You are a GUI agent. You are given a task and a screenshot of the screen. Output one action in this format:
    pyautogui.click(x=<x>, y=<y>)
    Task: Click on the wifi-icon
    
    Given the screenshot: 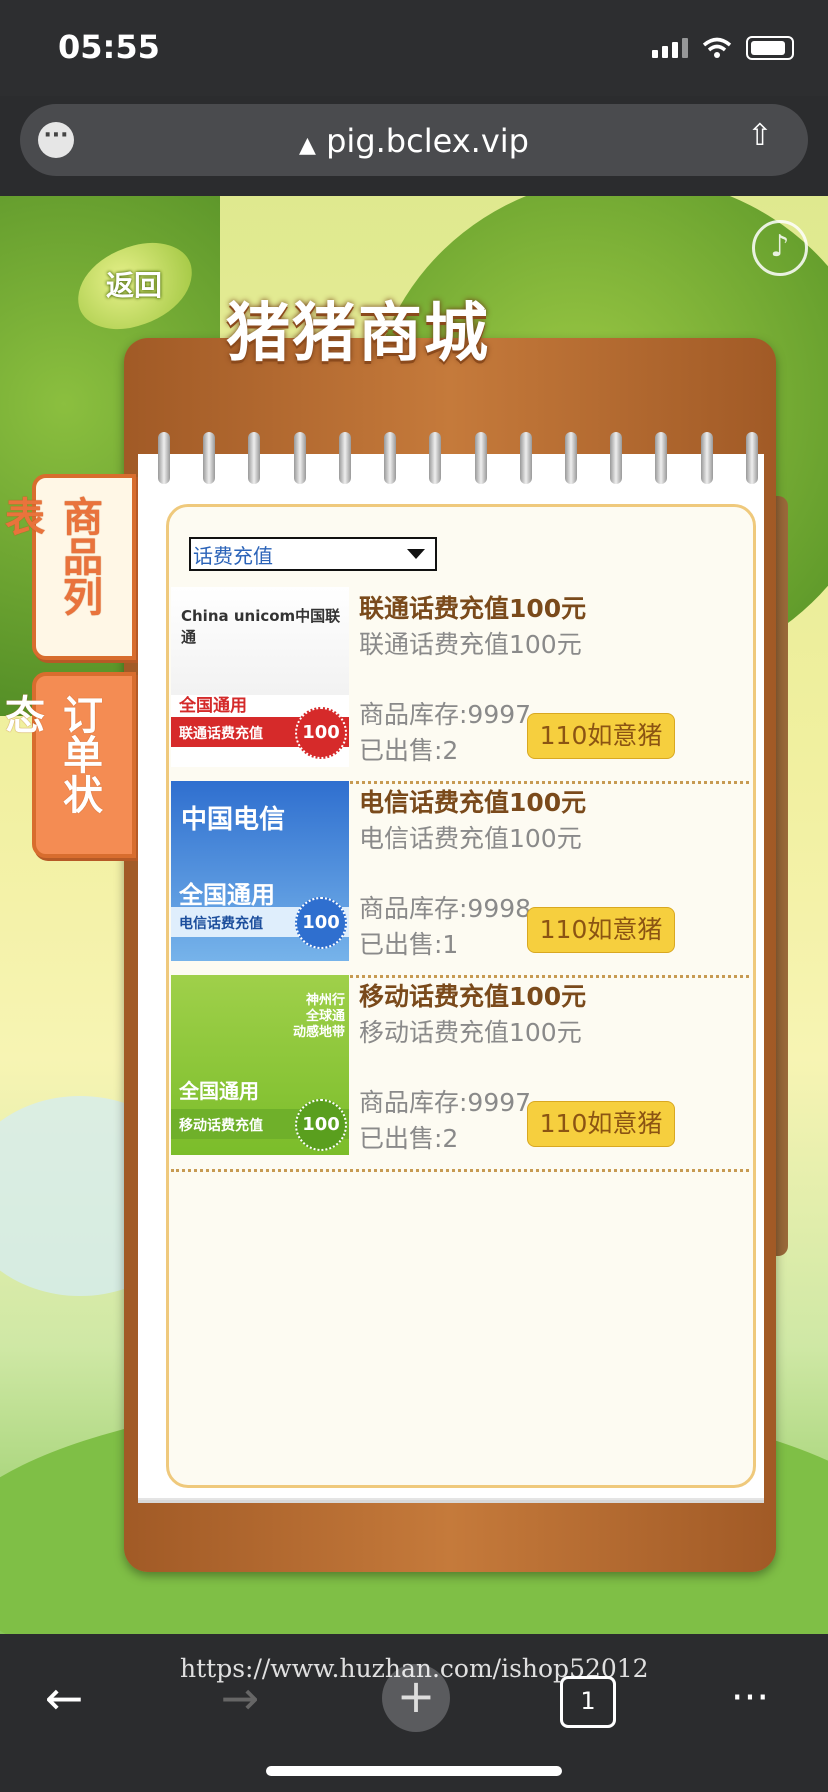 What is the action you would take?
    pyautogui.click(x=717, y=47)
    